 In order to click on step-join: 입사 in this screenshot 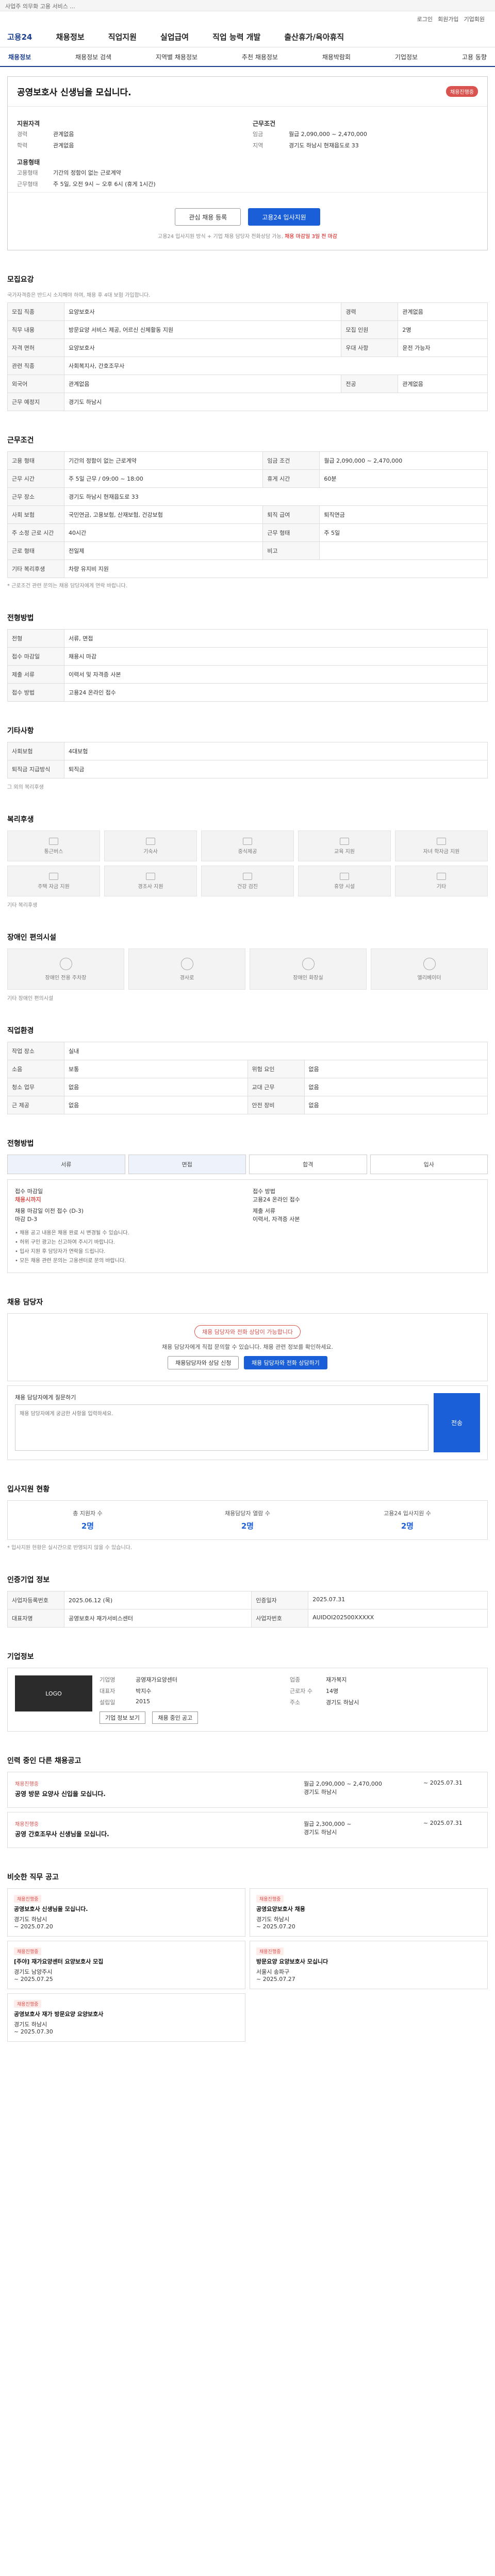, I will do `click(429, 1164)`.